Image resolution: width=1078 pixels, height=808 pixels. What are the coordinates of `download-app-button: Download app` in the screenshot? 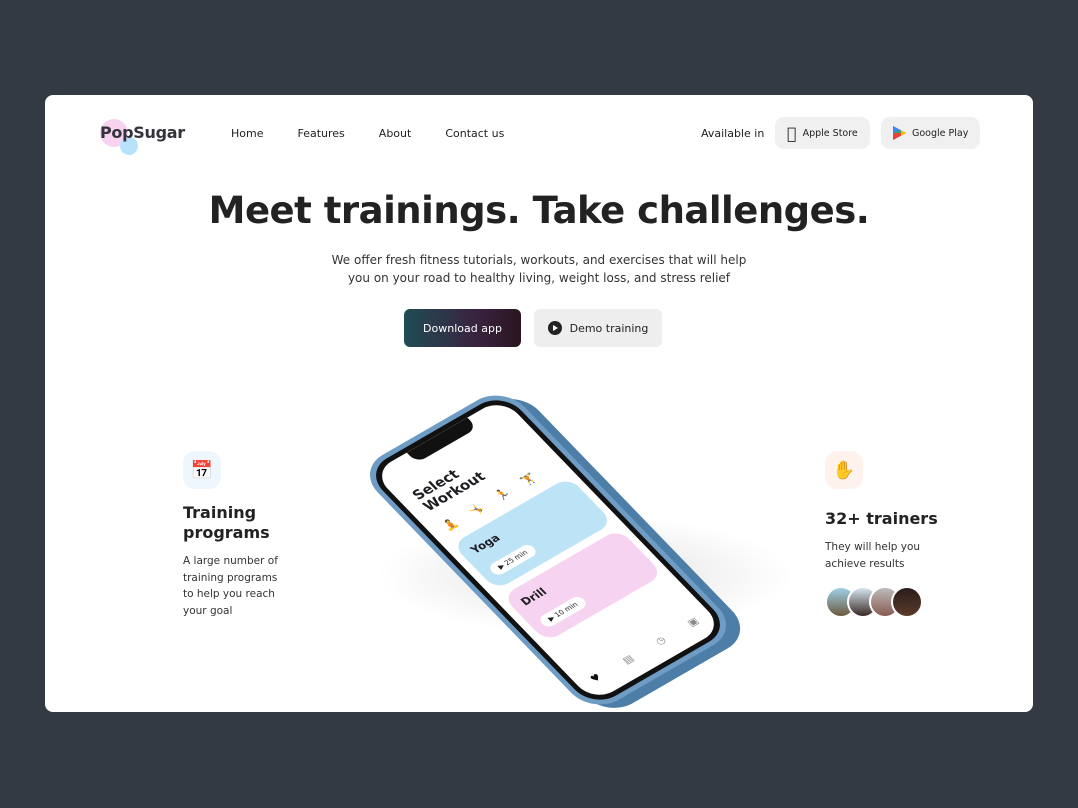 It's located at (462, 328).